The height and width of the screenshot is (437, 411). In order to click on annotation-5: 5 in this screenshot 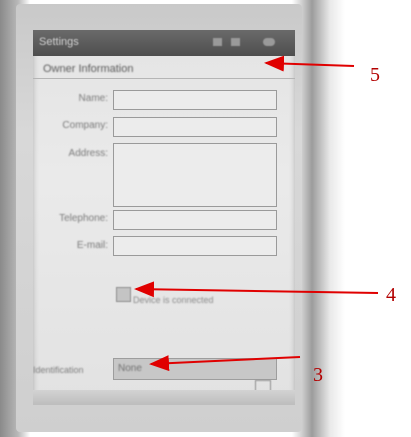, I will do `click(375, 75)`.